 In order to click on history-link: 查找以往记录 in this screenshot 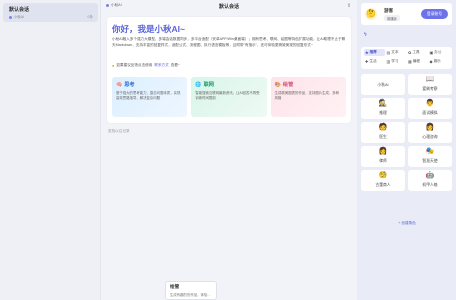, I will do `click(119, 131)`.